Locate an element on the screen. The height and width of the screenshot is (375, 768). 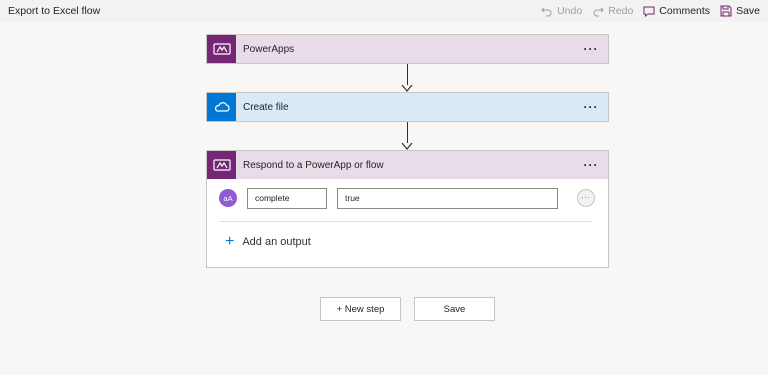
step-header: PowerApps ··· is located at coordinates (407, 49).